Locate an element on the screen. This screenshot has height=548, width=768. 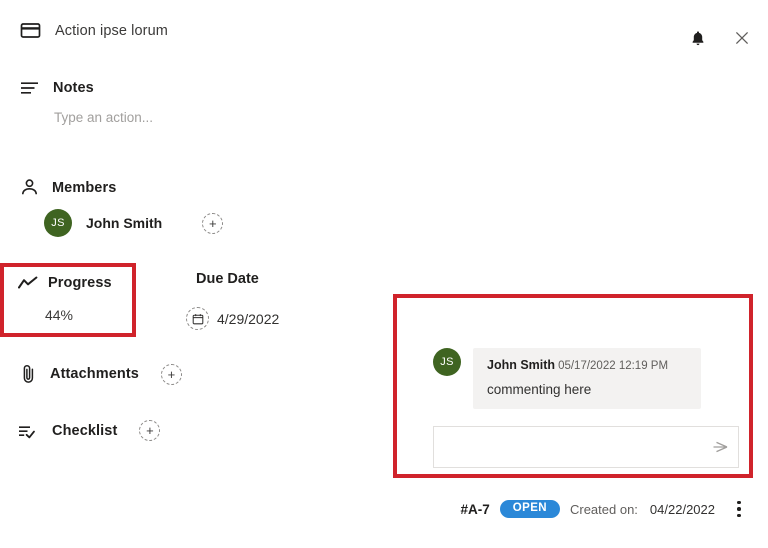
progress-section: Progress 44% is located at coordinates (68, 300).